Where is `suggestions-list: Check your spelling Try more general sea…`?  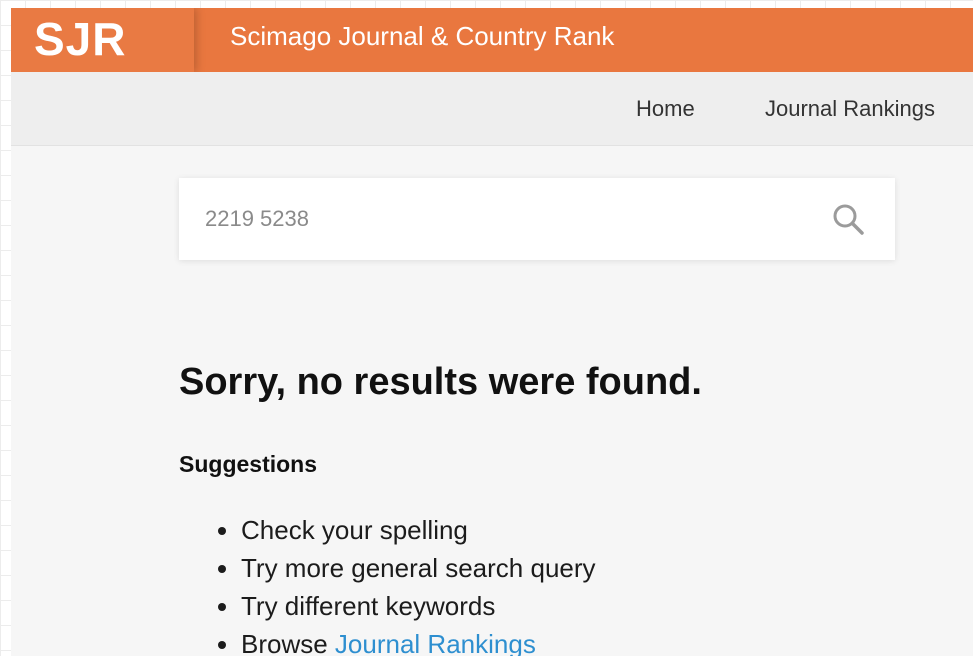 suggestions-list: Check your spelling Try more general sea… is located at coordinates (403, 583).